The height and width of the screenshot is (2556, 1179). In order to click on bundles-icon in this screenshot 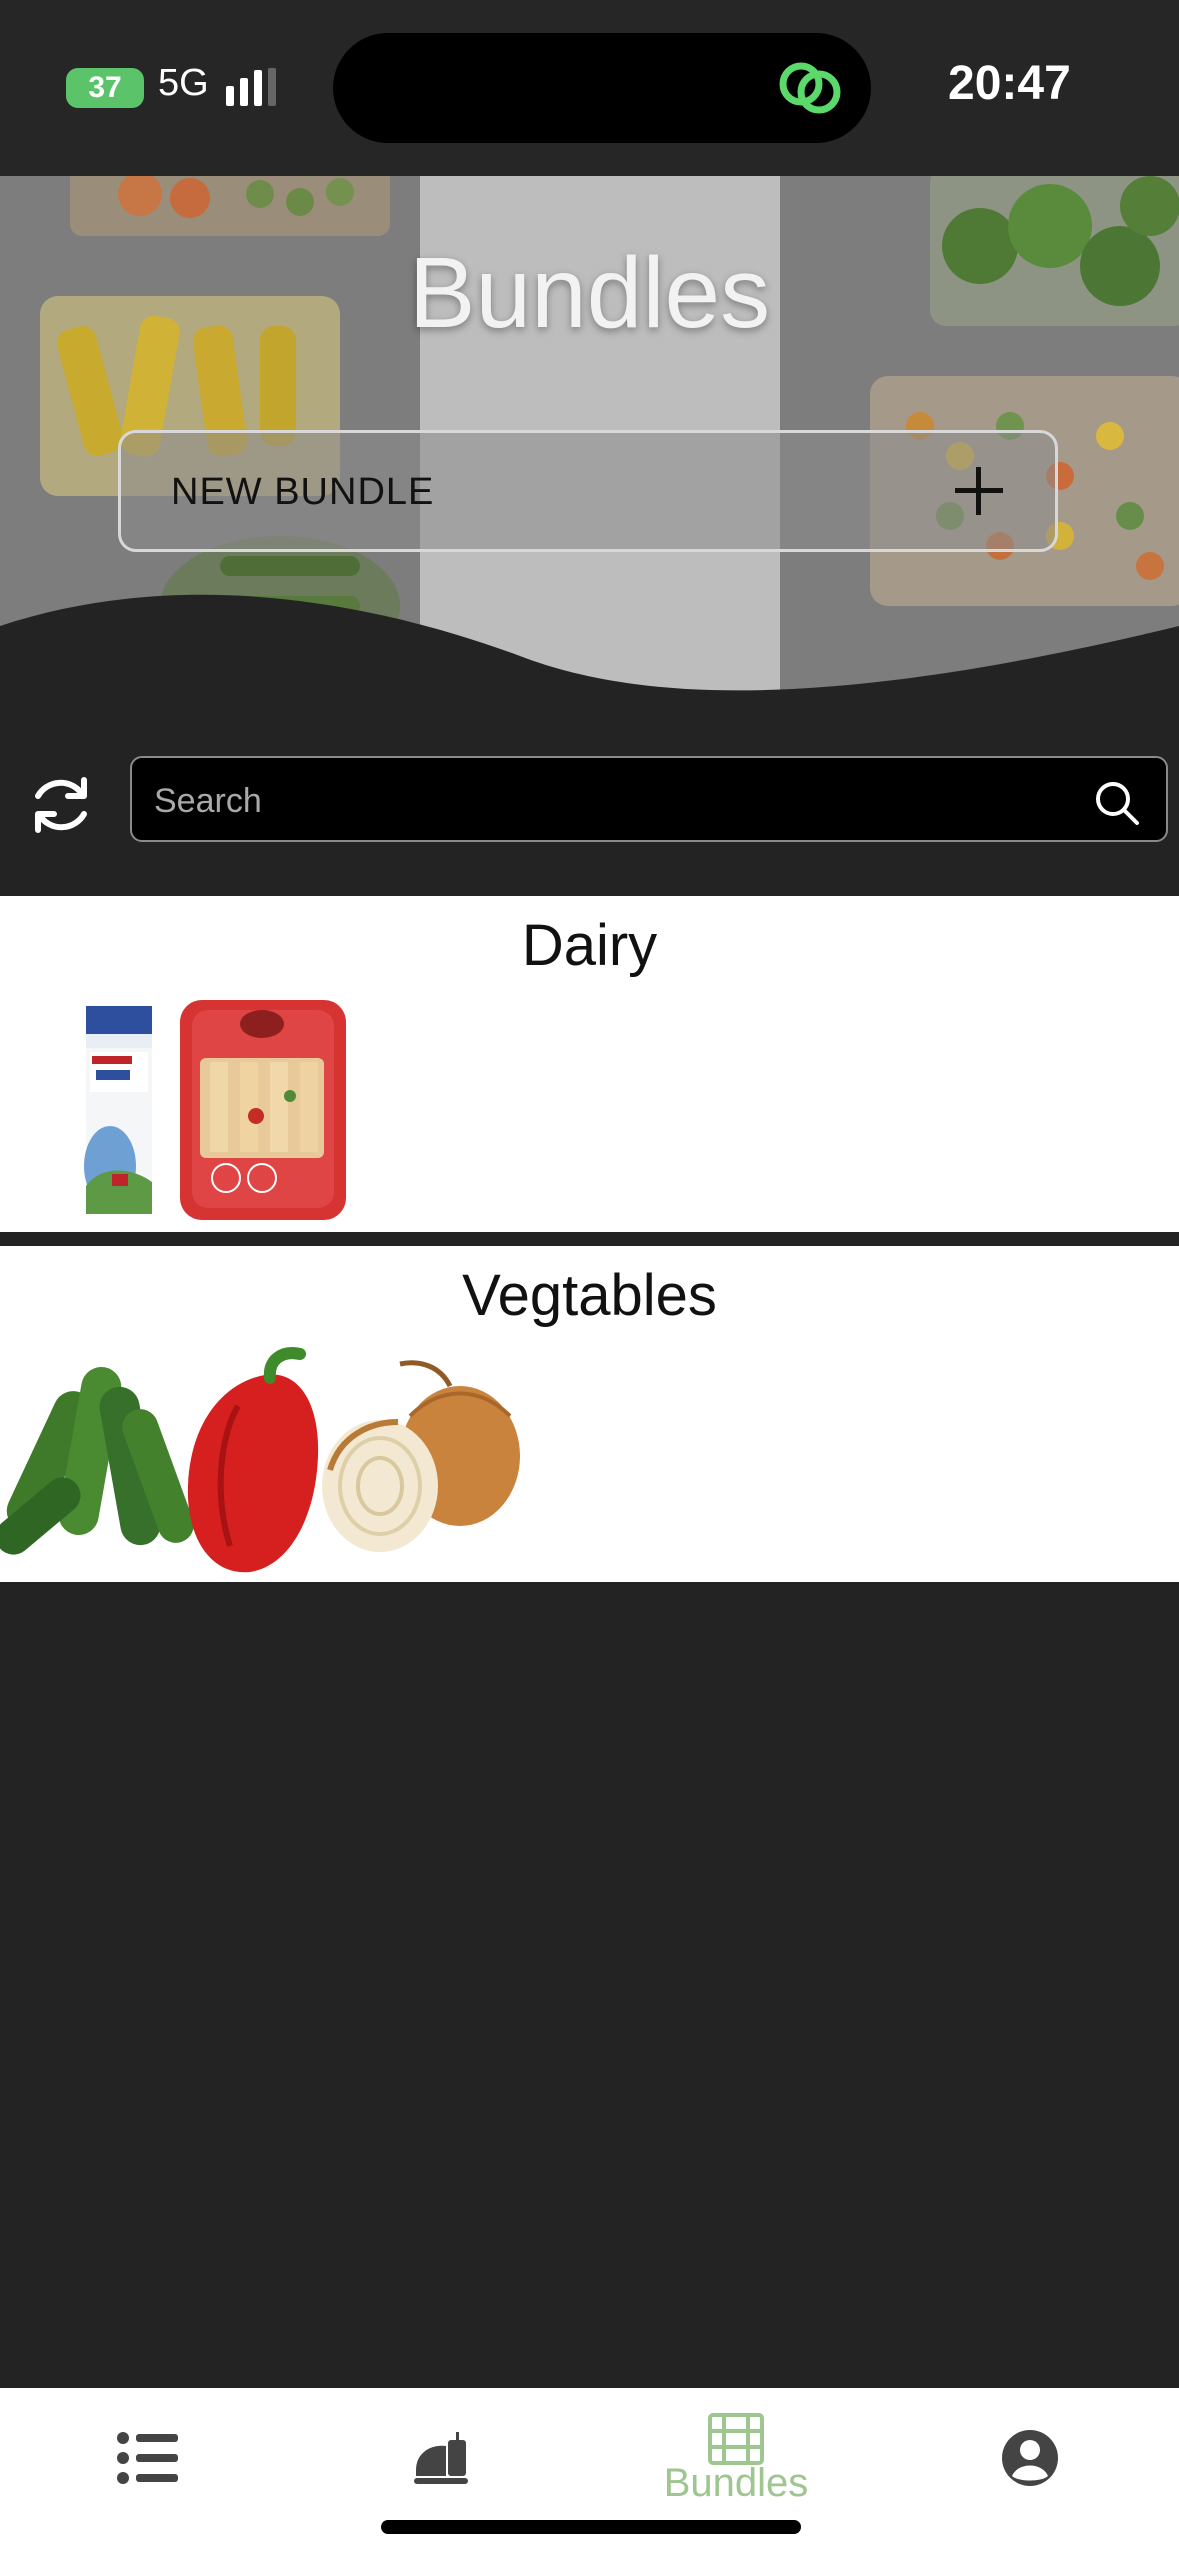, I will do `click(736, 2438)`.